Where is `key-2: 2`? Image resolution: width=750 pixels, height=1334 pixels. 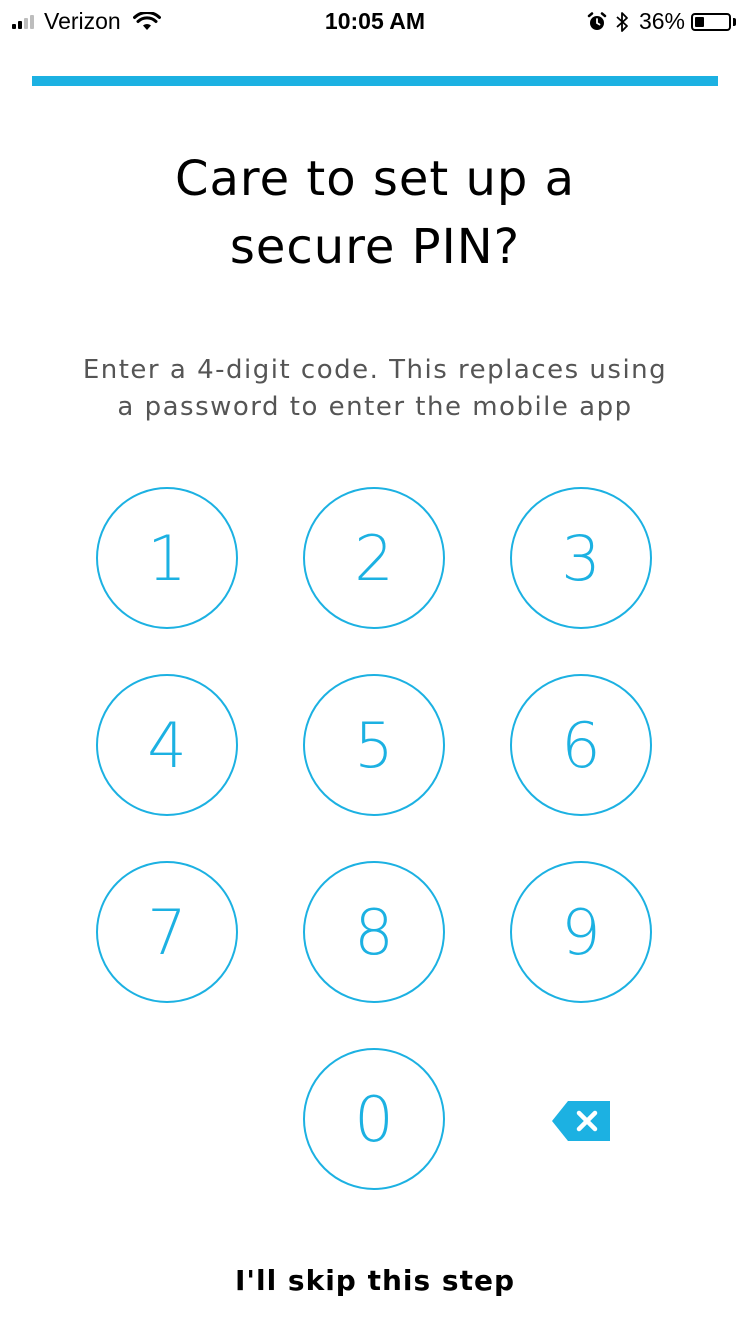
key-2: 2 is located at coordinates (374, 558).